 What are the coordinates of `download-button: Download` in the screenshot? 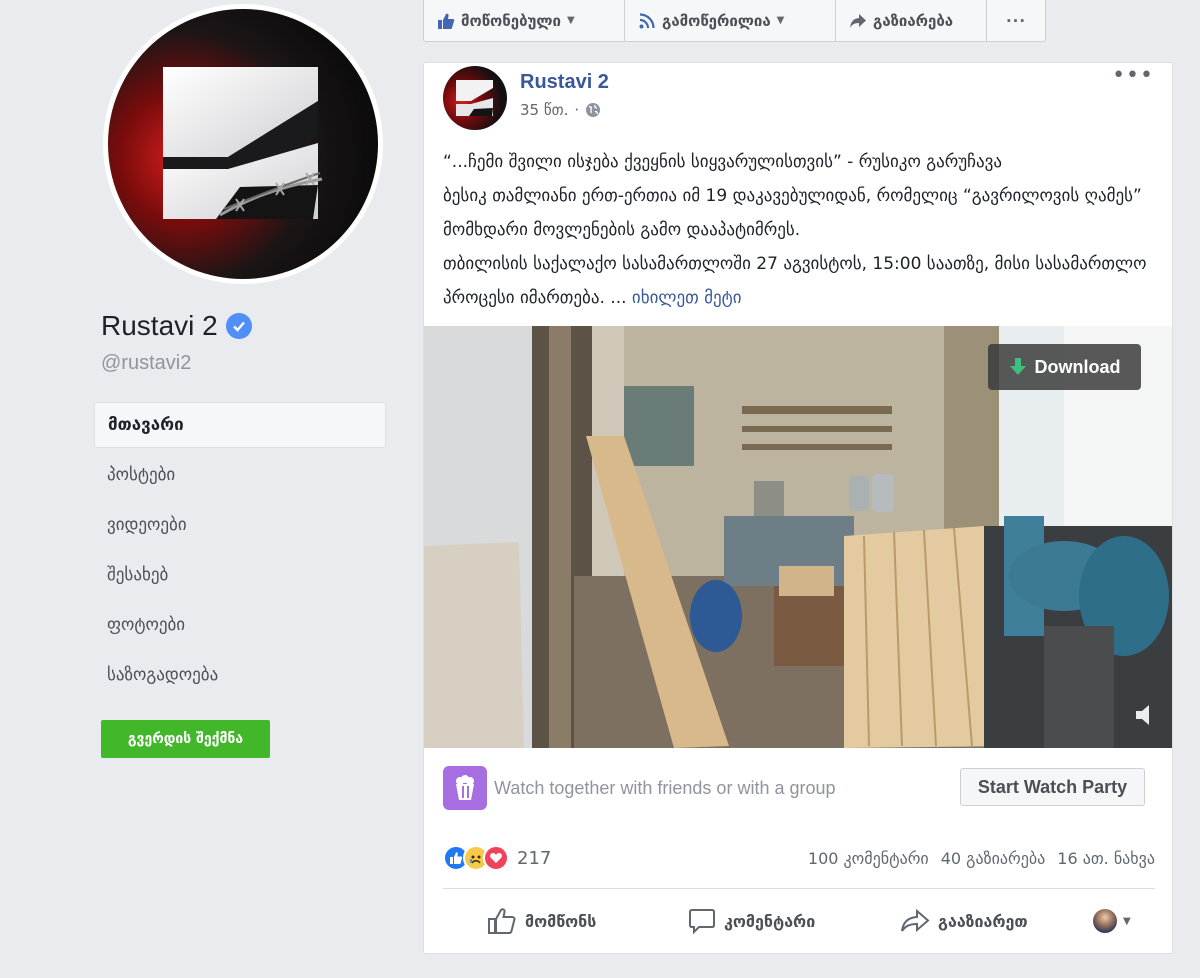 It's located at (1064, 367).